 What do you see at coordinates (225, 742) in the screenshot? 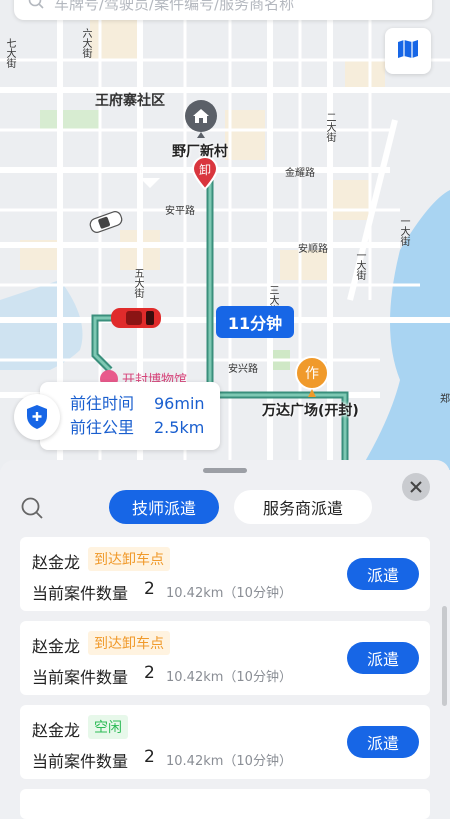
I see `technician-card: 赵金龙 空闲 当前案件数量 2 10.42km（10分钟） 派遣` at bounding box center [225, 742].